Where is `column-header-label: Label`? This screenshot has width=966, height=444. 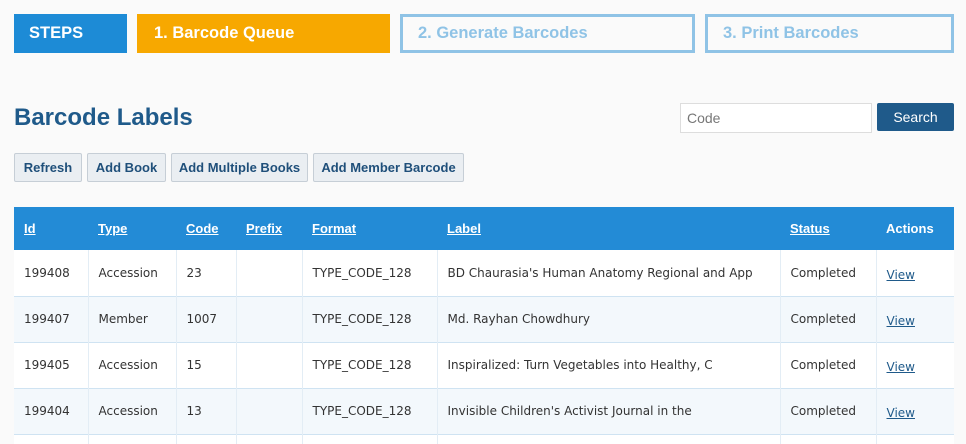
column-header-label: Label is located at coordinates (608, 228).